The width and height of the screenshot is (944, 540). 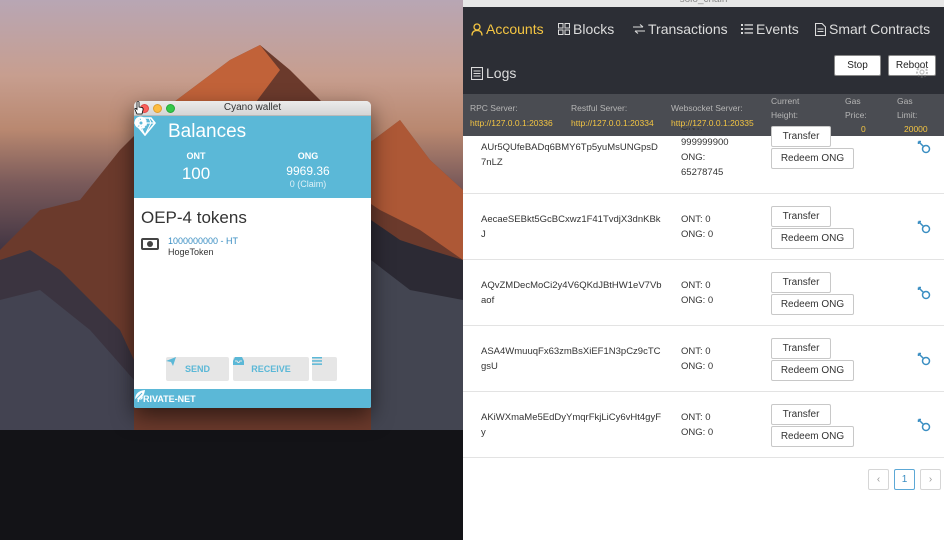 What do you see at coordinates (141, 123) in the screenshot?
I see `gear-icon` at bounding box center [141, 123].